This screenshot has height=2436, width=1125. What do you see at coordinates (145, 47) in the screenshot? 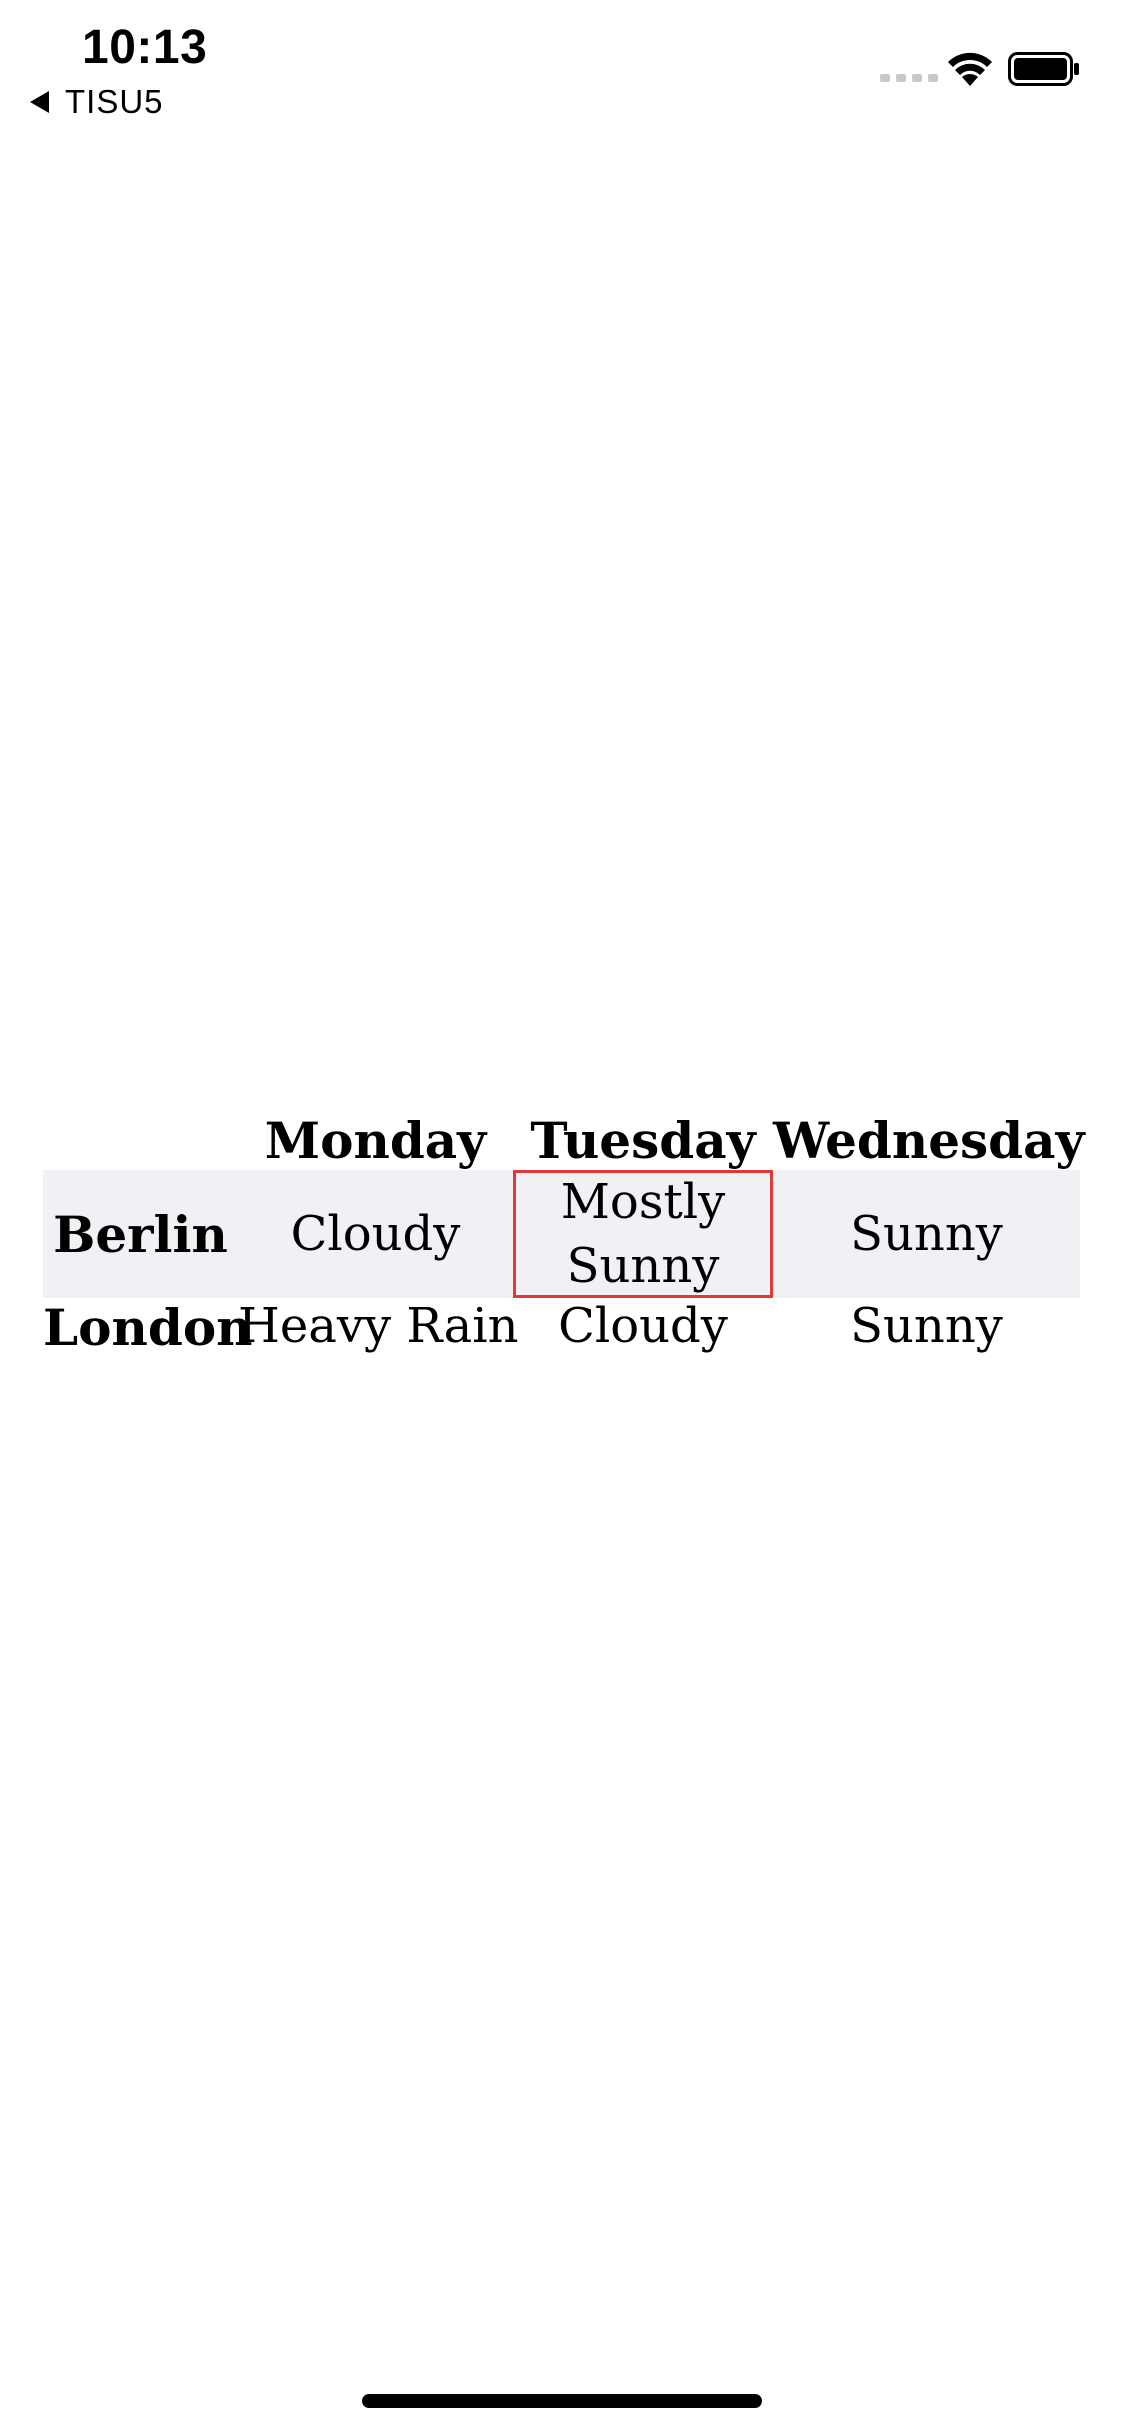
I see `status-time: 10:13` at bounding box center [145, 47].